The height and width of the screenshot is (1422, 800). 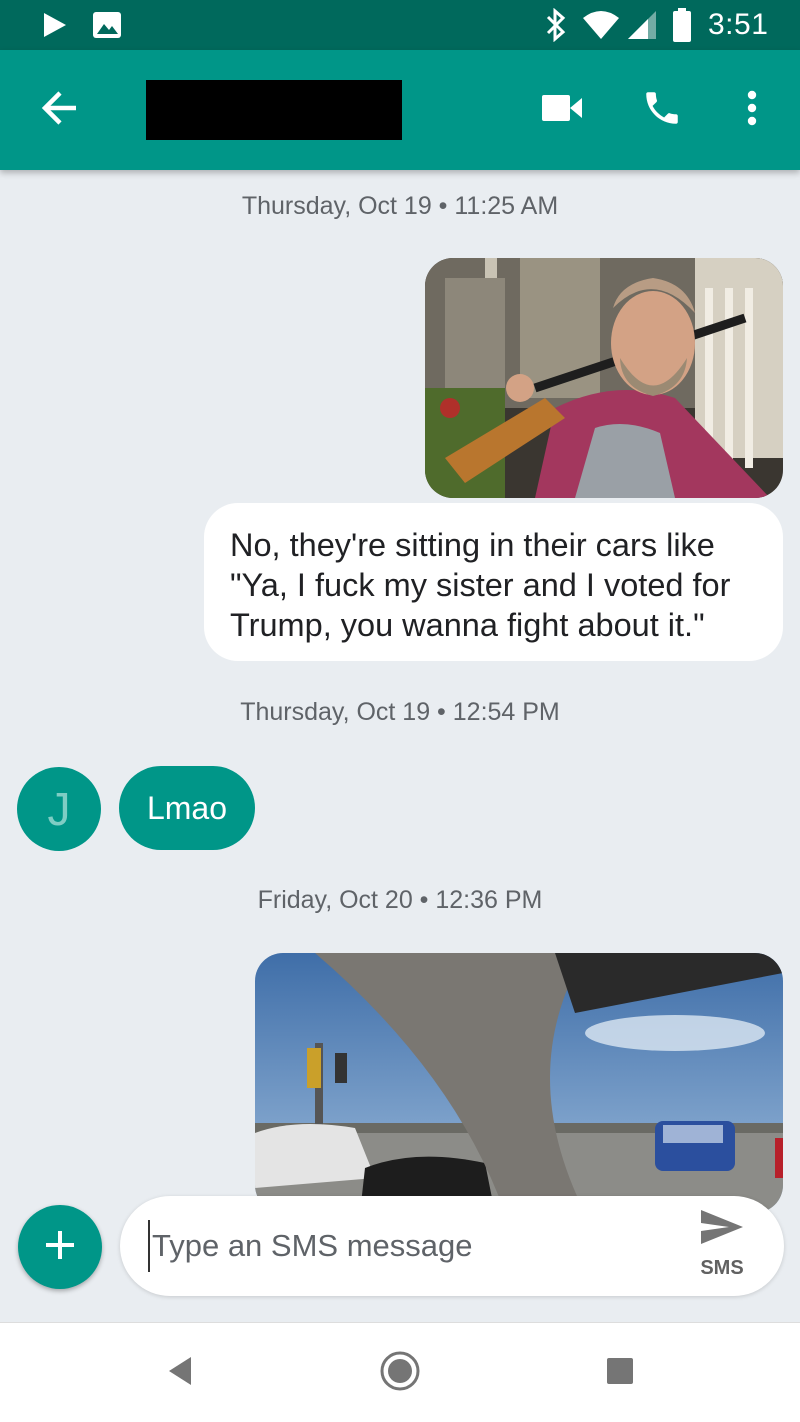 I want to click on nav-home-button, so click(x=400, y=1373).